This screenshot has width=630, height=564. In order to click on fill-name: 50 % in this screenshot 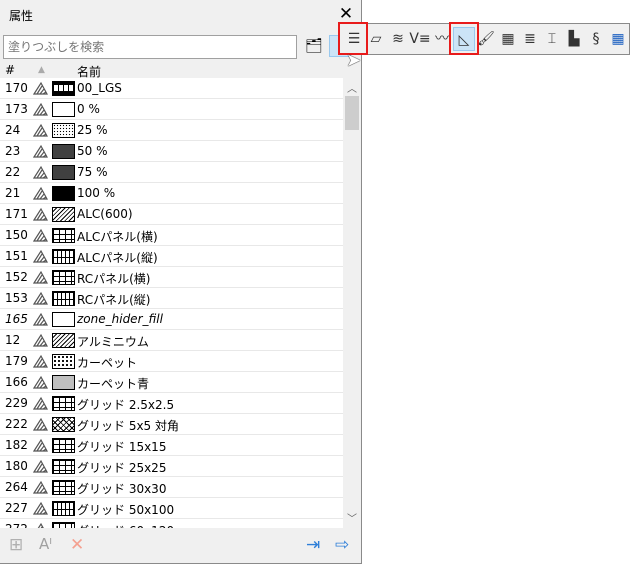, I will do `click(92, 151)`.